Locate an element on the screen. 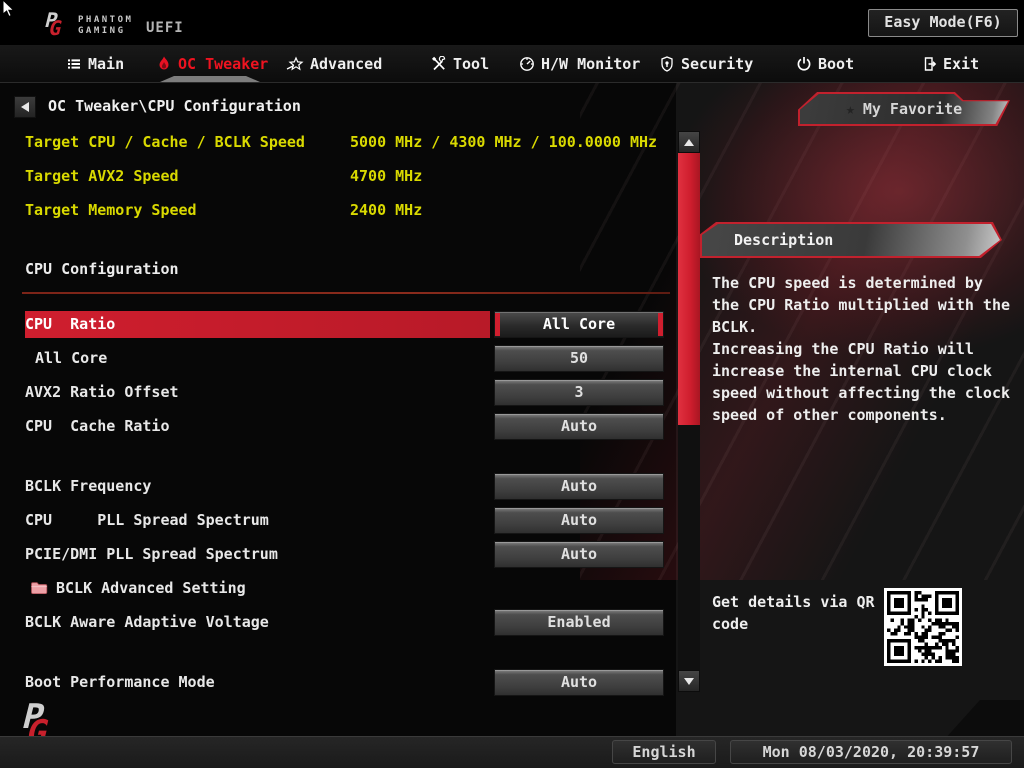  row-label: All Core is located at coordinates (71, 358).